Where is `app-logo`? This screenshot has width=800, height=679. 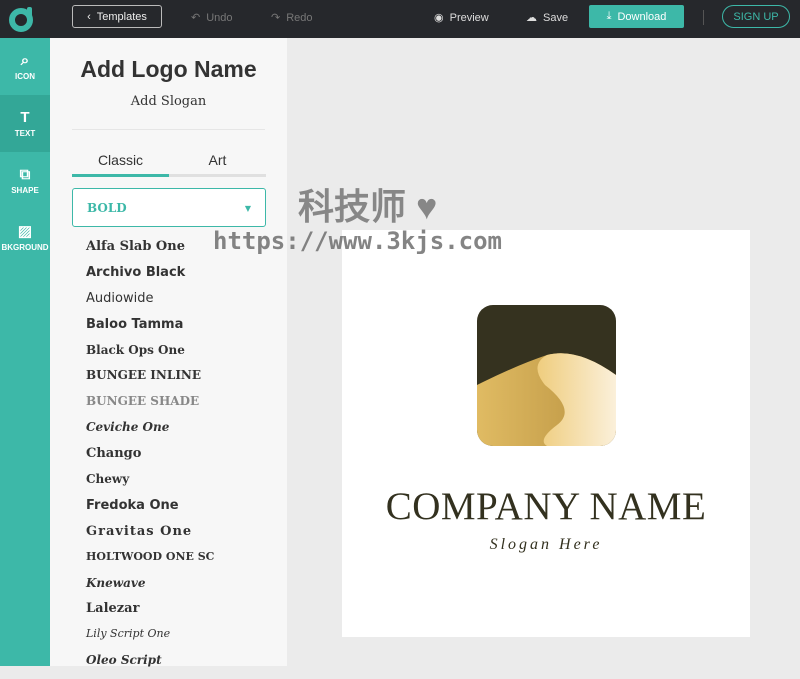
app-logo is located at coordinates (22, 18).